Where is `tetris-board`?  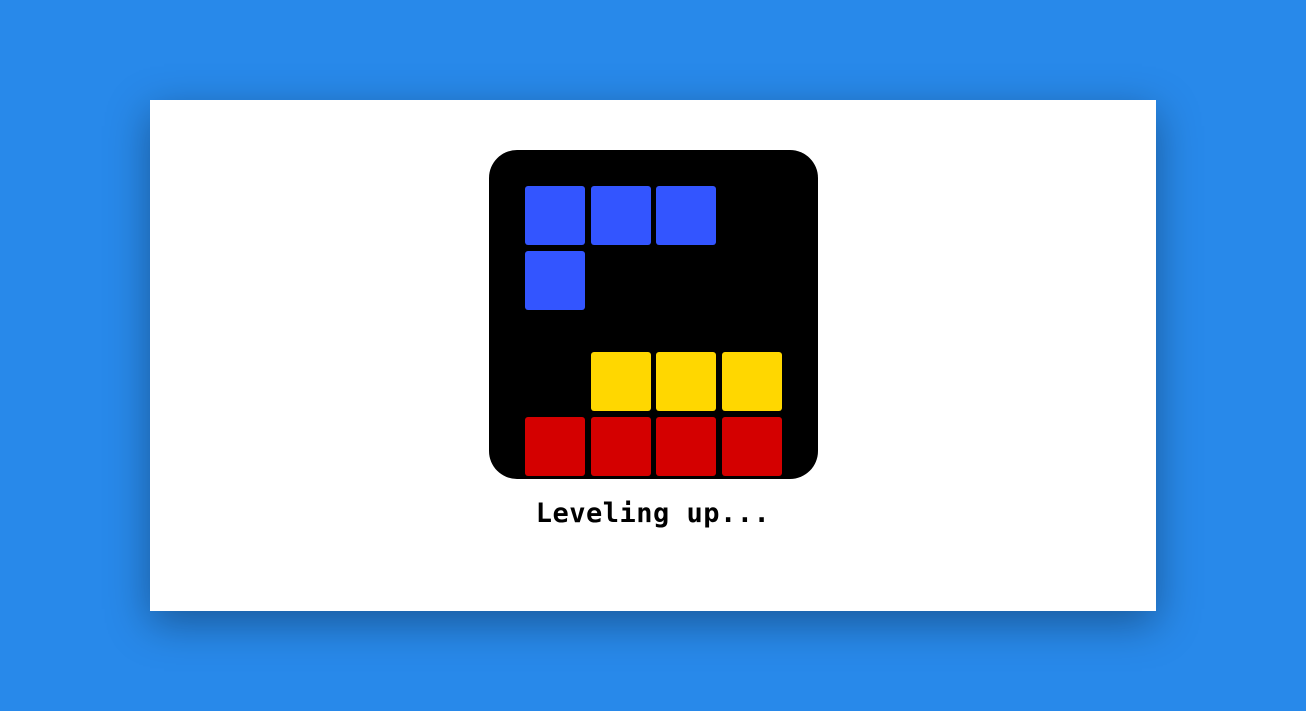 tetris-board is located at coordinates (653, 314).